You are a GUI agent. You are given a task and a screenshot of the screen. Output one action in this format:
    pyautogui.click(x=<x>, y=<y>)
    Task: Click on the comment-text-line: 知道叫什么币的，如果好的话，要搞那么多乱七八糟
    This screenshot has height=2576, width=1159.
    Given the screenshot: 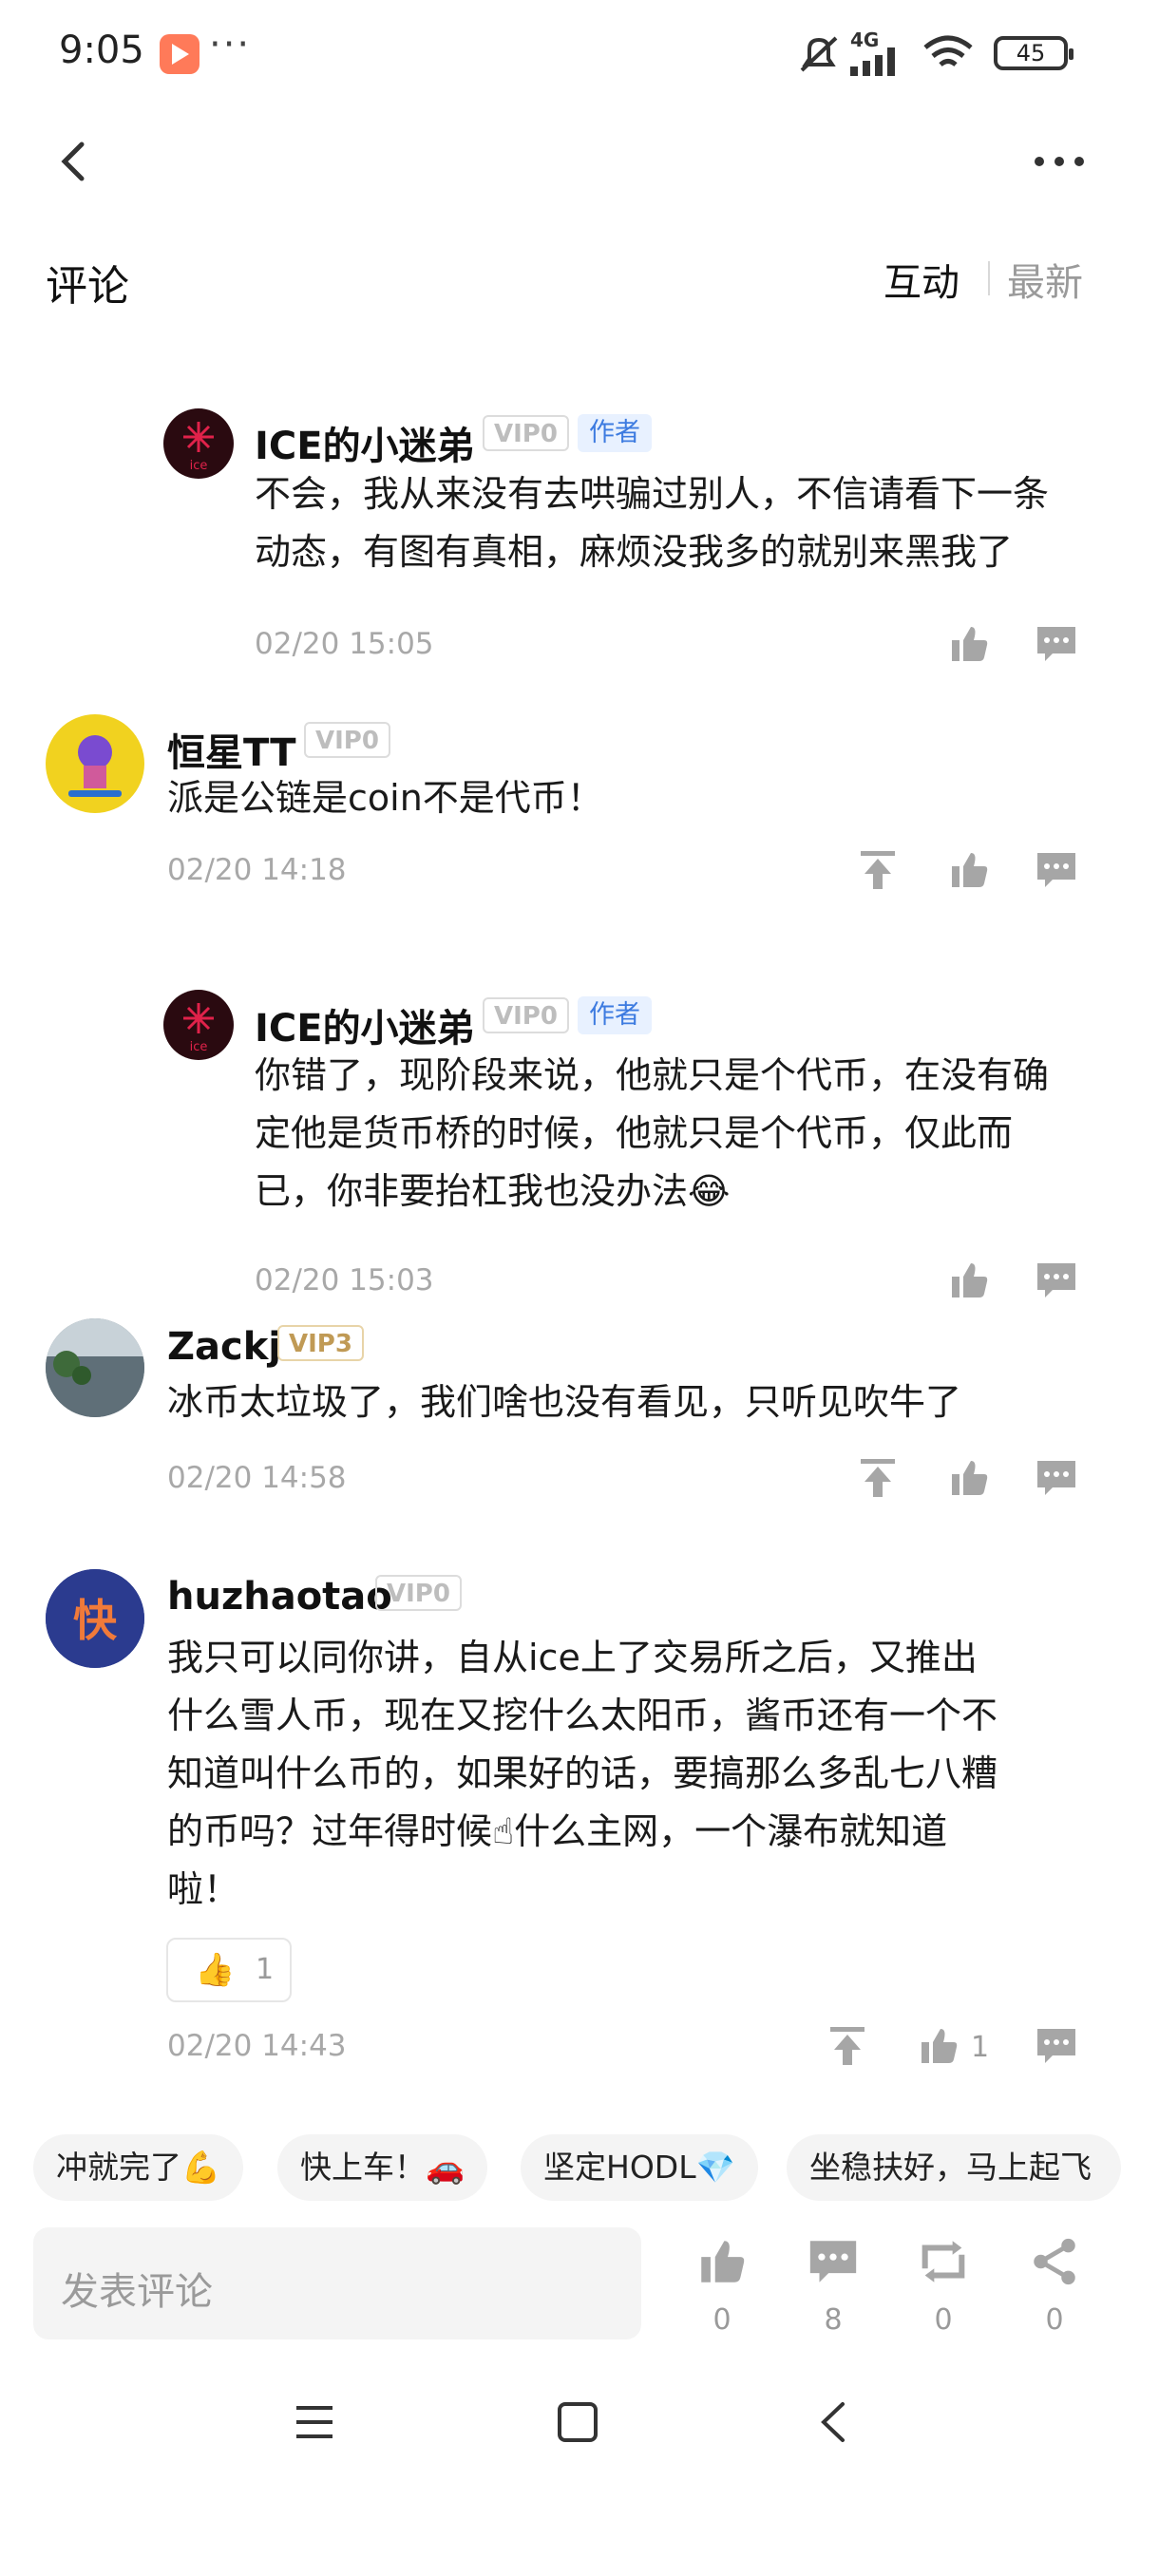 What is the action you would take?
    pyautogui.click(x=582, y=1773)
    